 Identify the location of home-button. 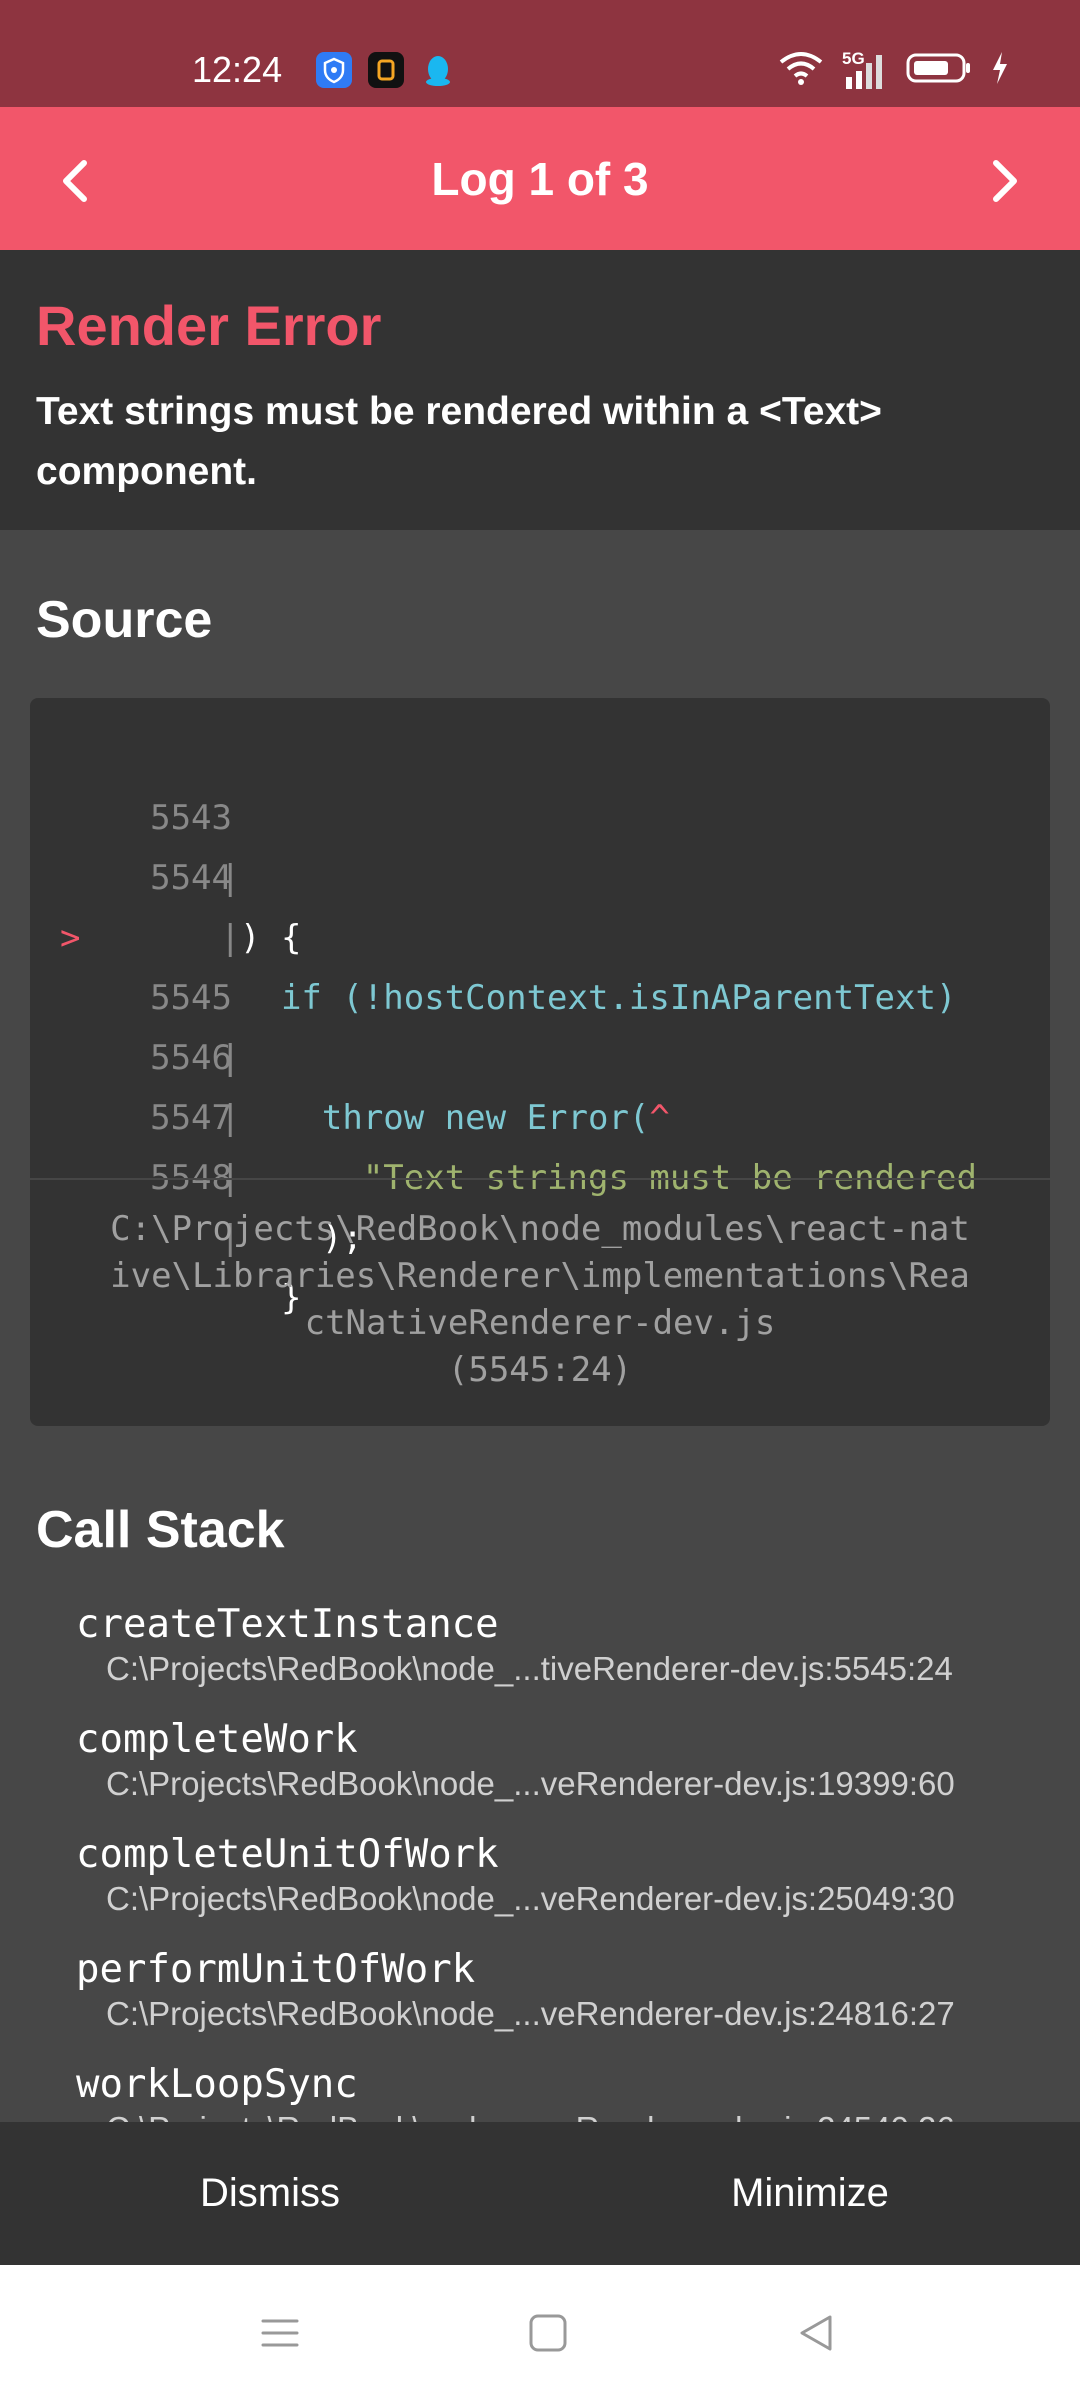
(548, 2335).